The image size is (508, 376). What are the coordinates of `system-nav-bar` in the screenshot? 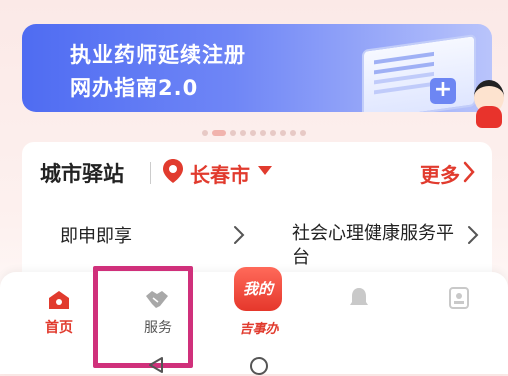 It's located at (254, 364).